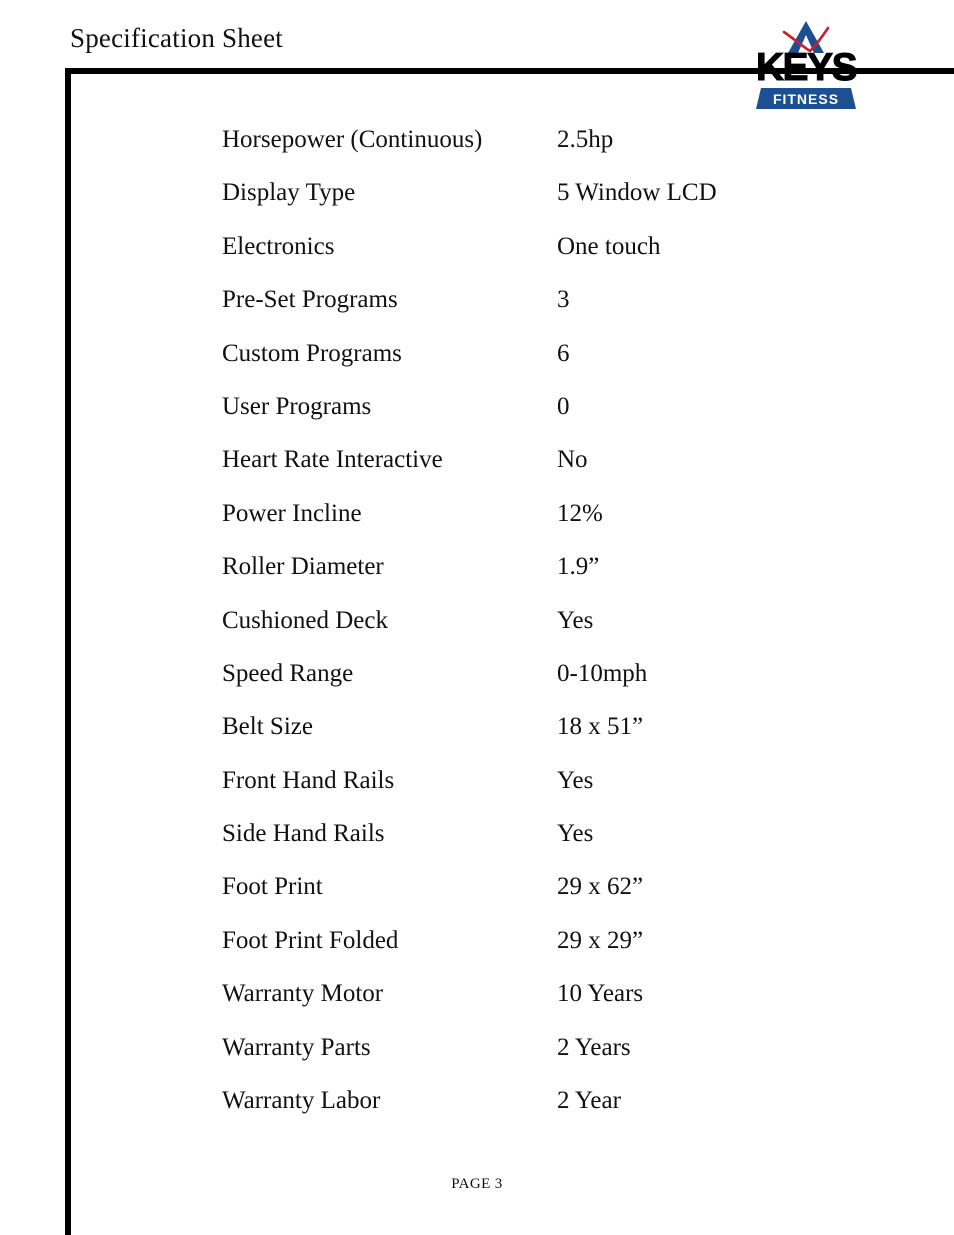  What do you see at coordinates (600, 887) in the screenshot?
I see `spec-value: 29 x 62”` at bounding box center [600, 887].